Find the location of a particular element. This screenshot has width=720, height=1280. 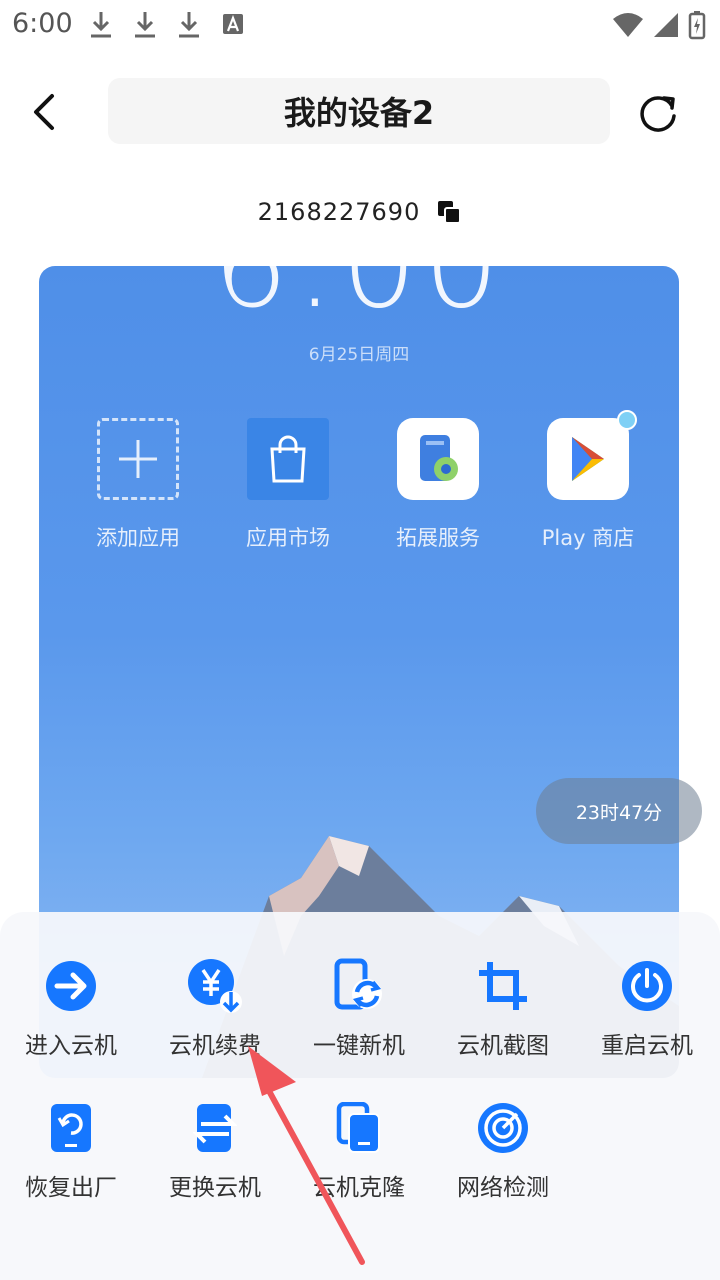

app-market-icon is located at coordinates (288, 459).